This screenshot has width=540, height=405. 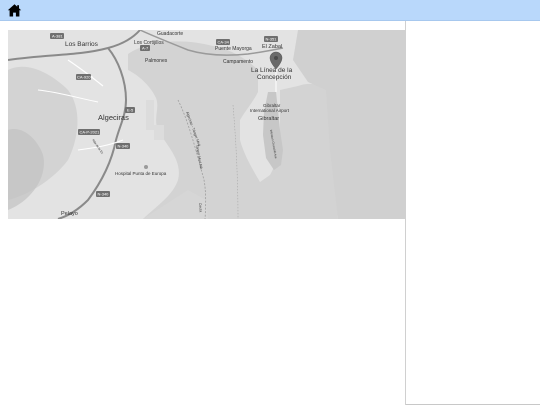 I want to click on place-campamento: Campamento, so click(x=238, y=62).